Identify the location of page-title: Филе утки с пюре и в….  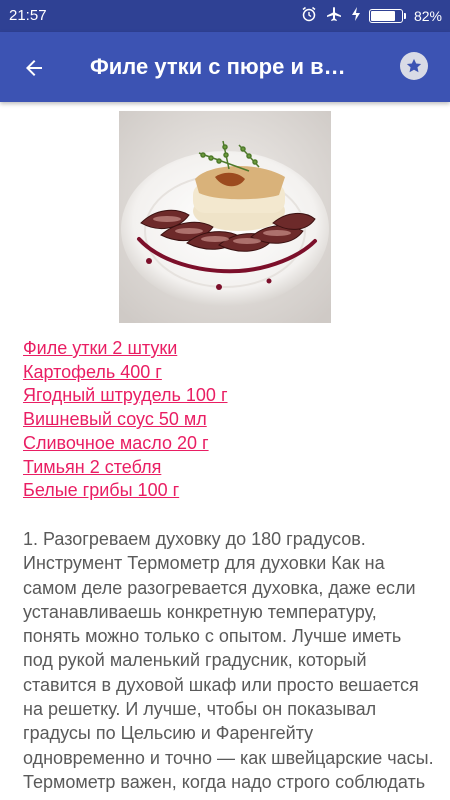
(218, 66).